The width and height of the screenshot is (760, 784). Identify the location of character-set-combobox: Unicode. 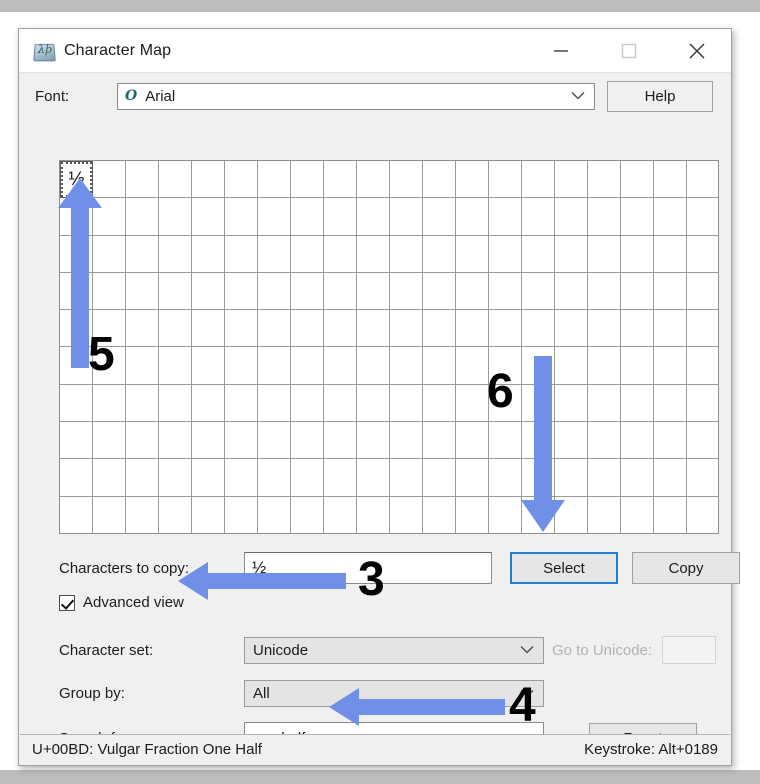
(394, 650).